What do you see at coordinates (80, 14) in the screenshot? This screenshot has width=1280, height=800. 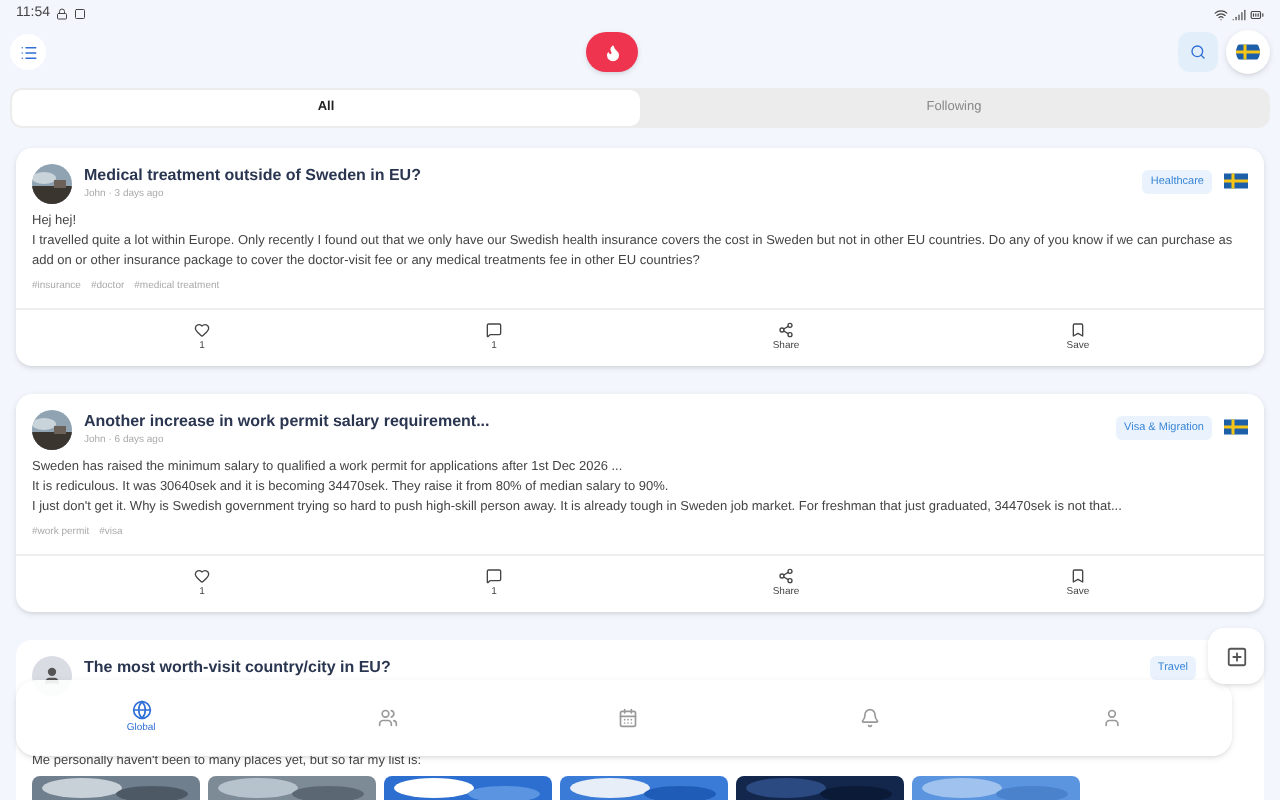 I see `notification-icon` at bounding box center [80, 14].